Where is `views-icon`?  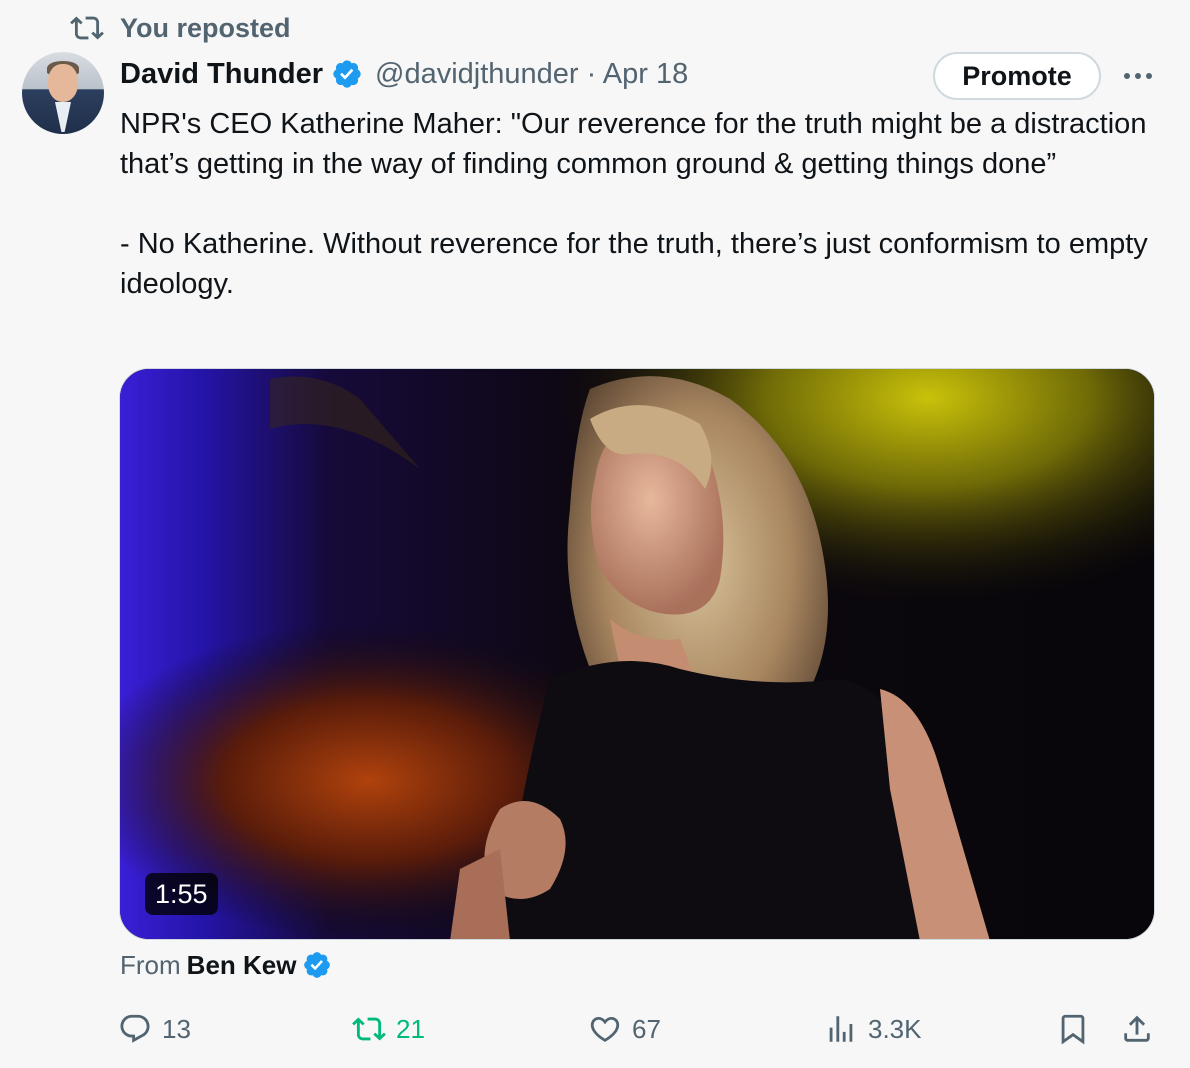
views-icon is located at coordinates (841, 1029).